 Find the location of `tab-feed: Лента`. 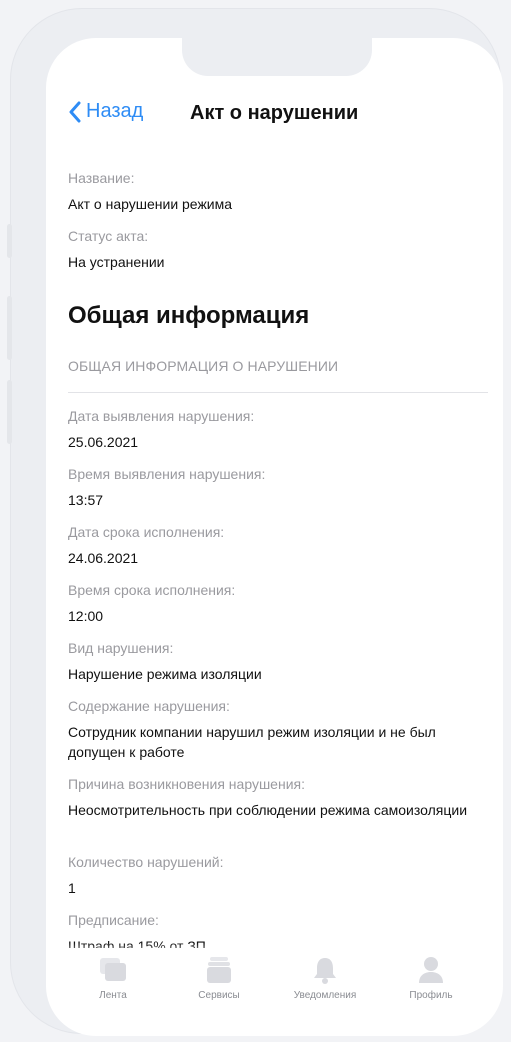

tab-feed: Лента is located at coordinates (113, 978).